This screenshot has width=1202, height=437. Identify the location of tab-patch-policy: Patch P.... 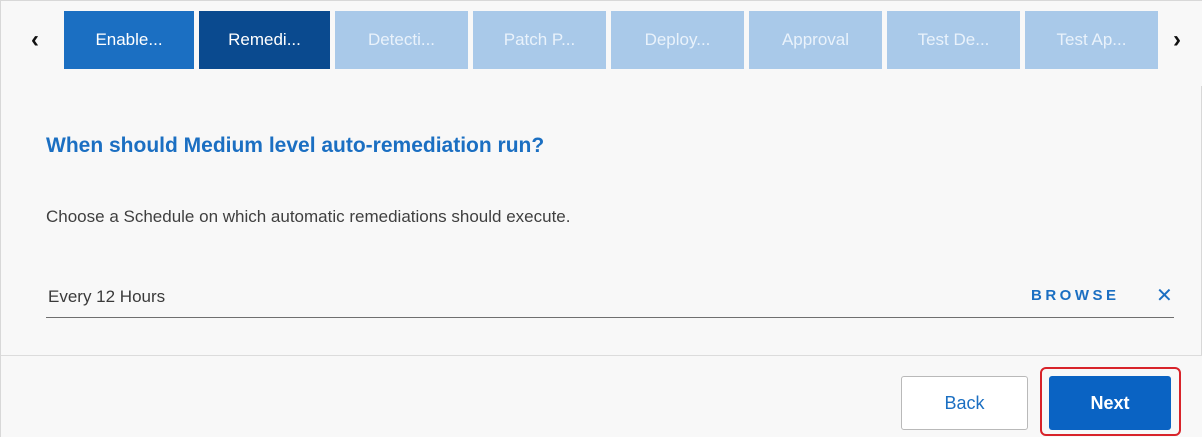
(539, 40).